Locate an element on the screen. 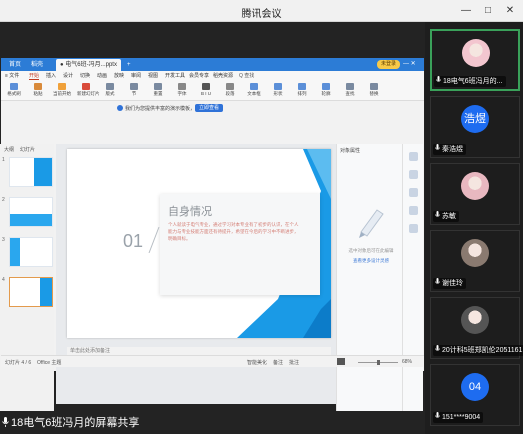 The height and width of the screenshot is (434, 523). transition-icon is located at coordinates (413, 192).